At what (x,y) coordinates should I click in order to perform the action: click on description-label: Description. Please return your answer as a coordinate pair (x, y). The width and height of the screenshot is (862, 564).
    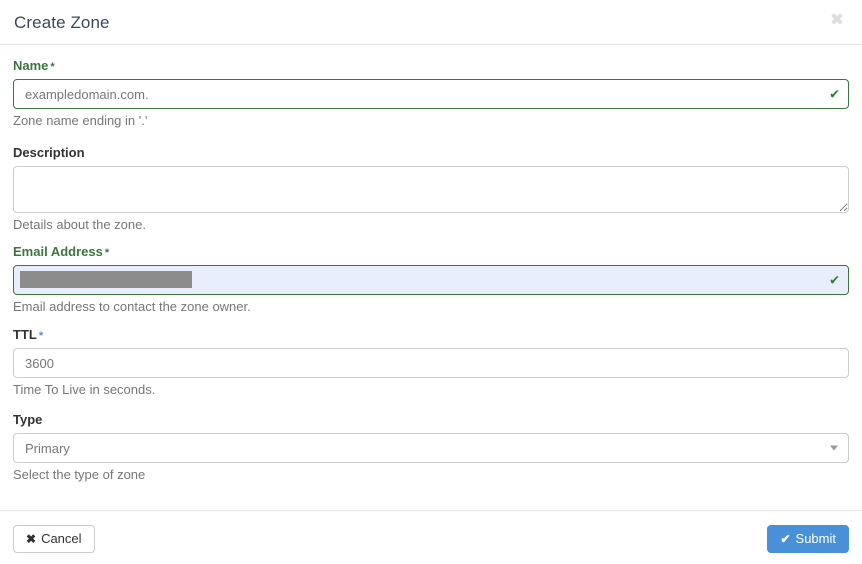
    Looking at the image, I should click on (49, 152).